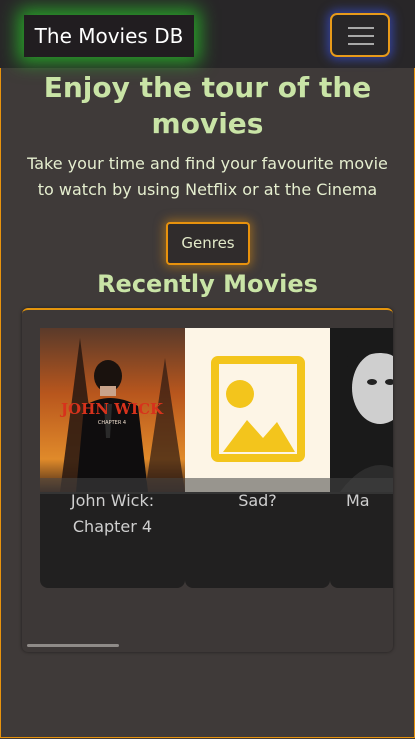 The height and width of the screenshot is (739, 415). Describe the element at coordinates (257, 500) in the screenshot. I see `movie-title: Sad?` at that location.